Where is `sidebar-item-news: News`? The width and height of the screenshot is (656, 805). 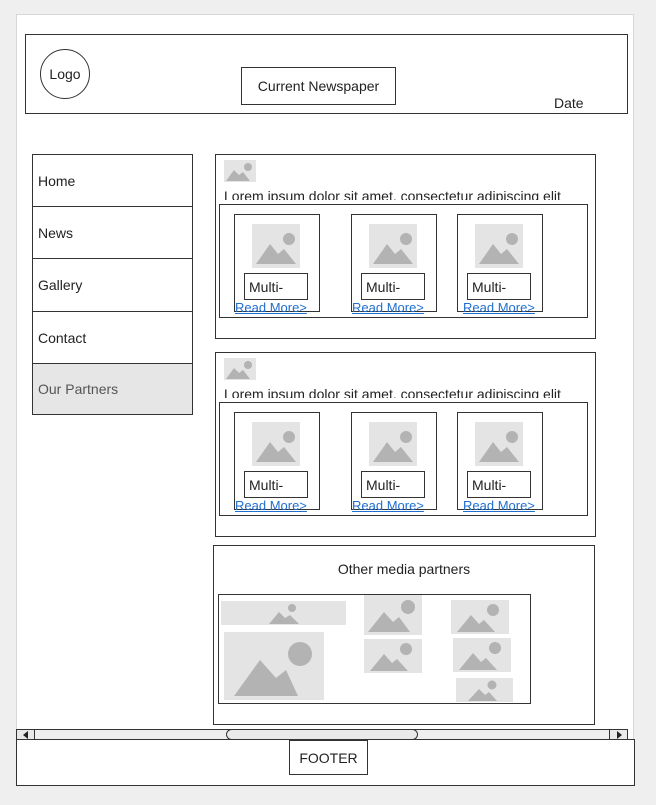 sidebar-item-news: News is located at coordinates (112, 232).